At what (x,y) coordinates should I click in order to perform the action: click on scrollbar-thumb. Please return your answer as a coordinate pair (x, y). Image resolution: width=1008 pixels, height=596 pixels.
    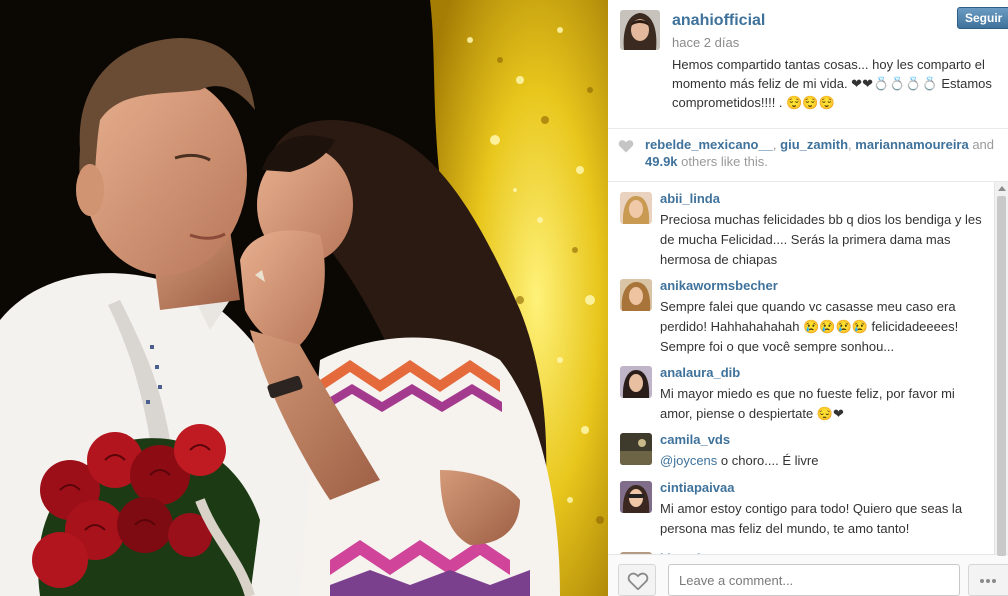
    Looking at the image, I should click on (1001, 376).